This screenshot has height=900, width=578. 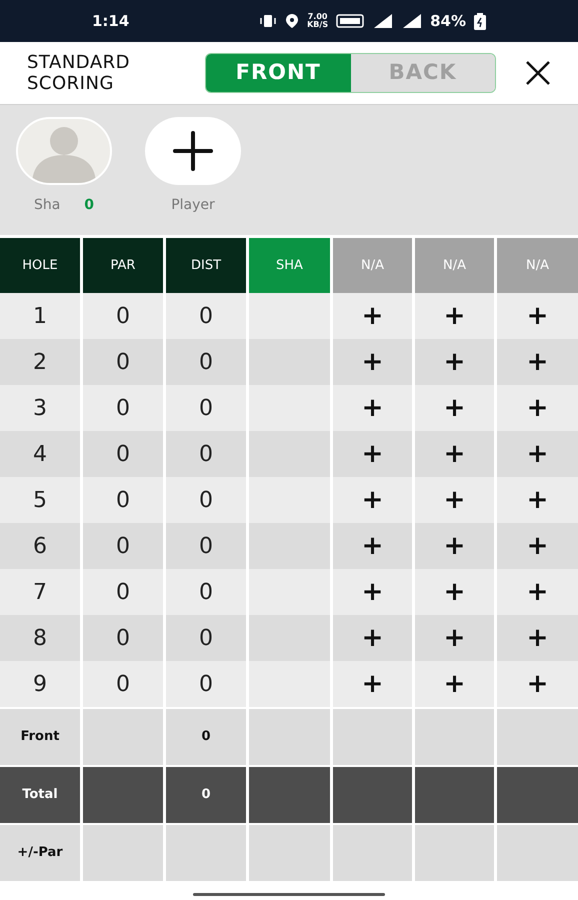 I want to click on column-header: HOLE, so click(x=40, y=265).